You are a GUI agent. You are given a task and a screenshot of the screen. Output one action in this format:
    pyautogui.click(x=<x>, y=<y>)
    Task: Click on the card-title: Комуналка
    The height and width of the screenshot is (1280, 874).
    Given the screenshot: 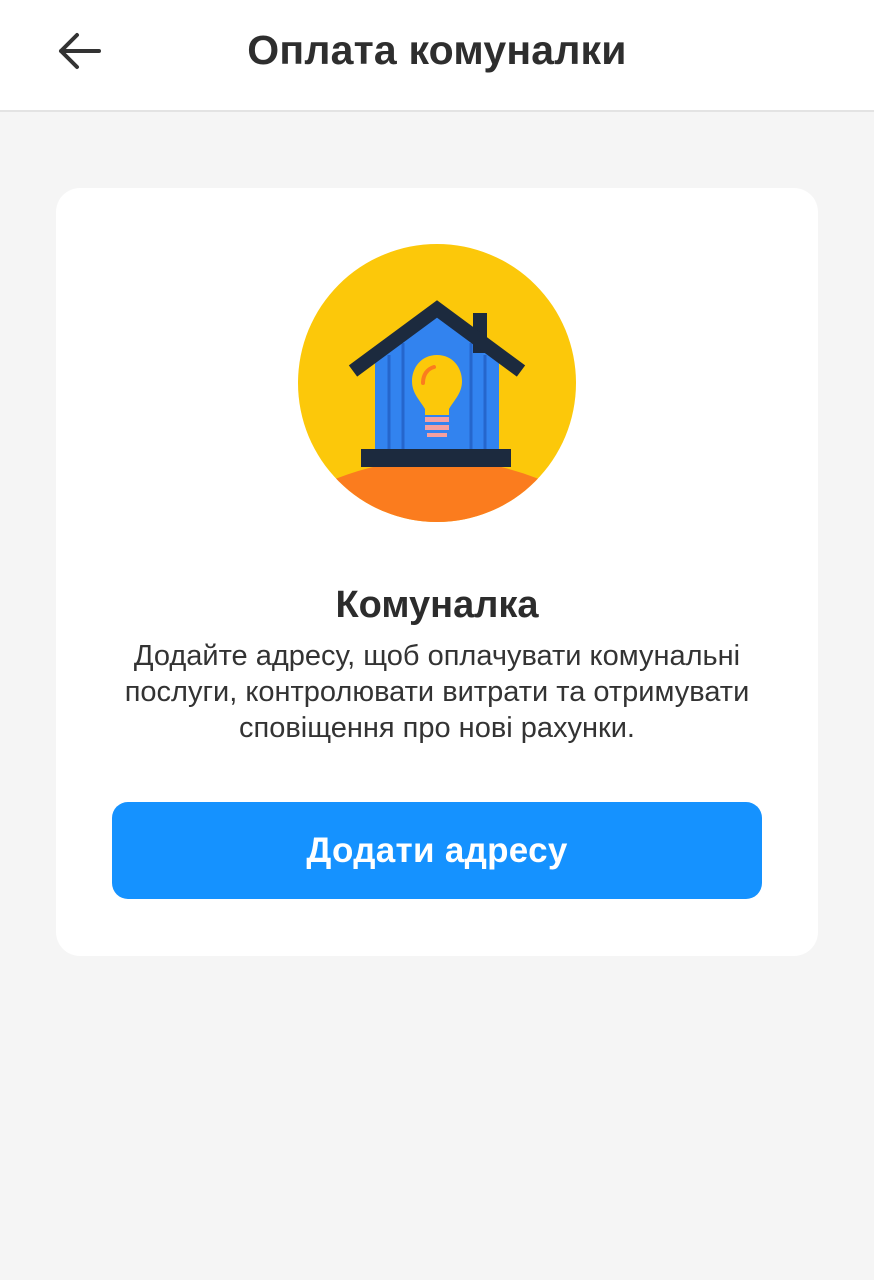 What is the action you would take?
    pyautogui.click(x=437, y=605)
    